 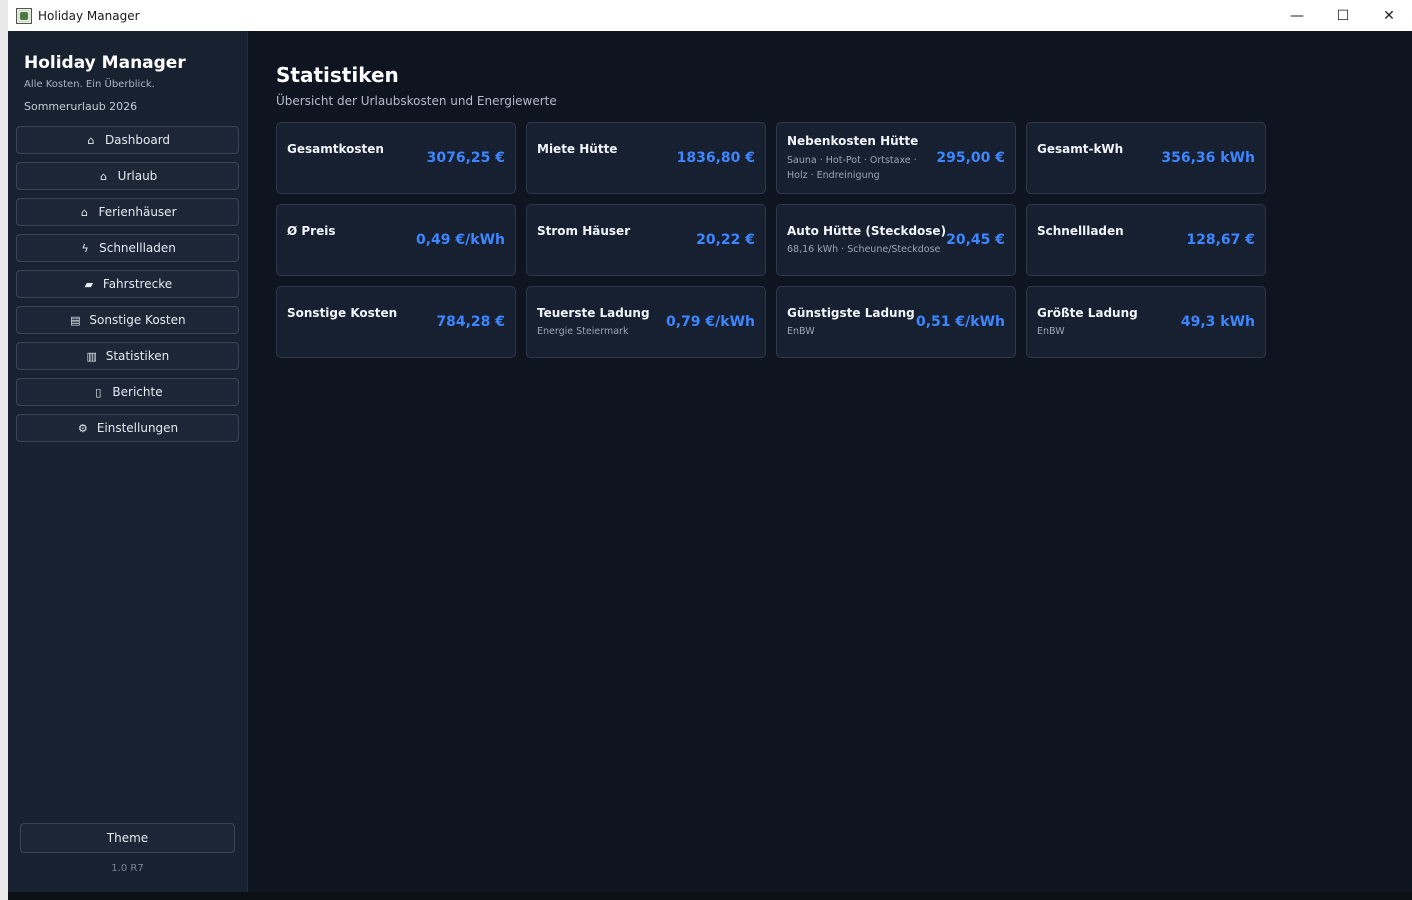 I want to click on cart-icon: ▤, so click(x=75, y=320).